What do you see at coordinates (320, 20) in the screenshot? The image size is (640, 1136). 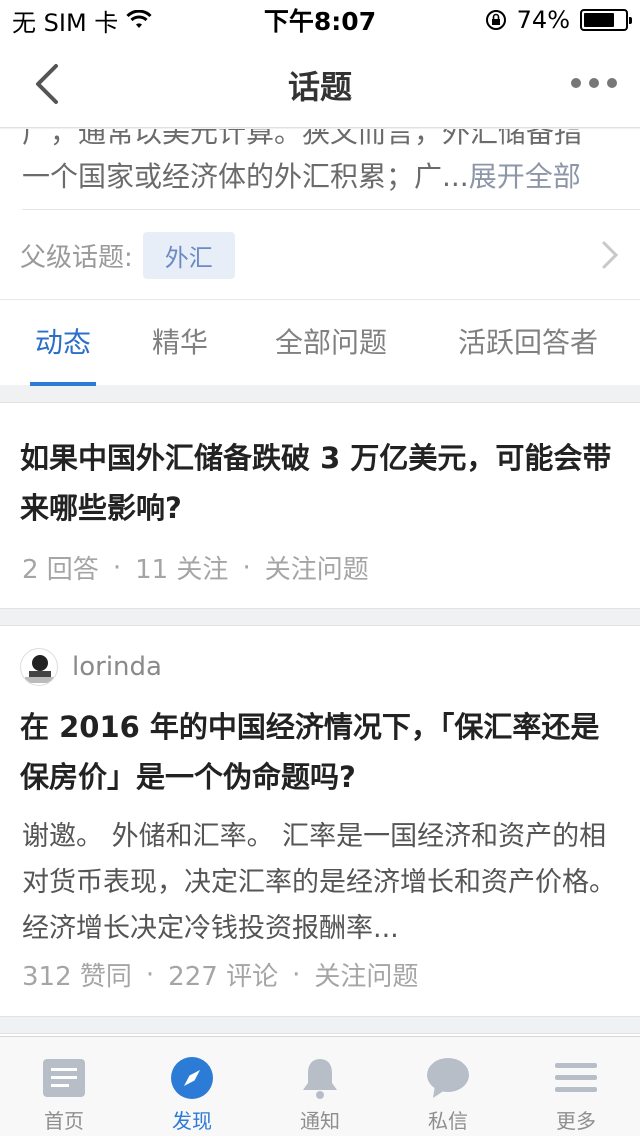 I see `status-bar: 无 SIM 卡 下午8:07 74%` at bounding box center [320, 20].